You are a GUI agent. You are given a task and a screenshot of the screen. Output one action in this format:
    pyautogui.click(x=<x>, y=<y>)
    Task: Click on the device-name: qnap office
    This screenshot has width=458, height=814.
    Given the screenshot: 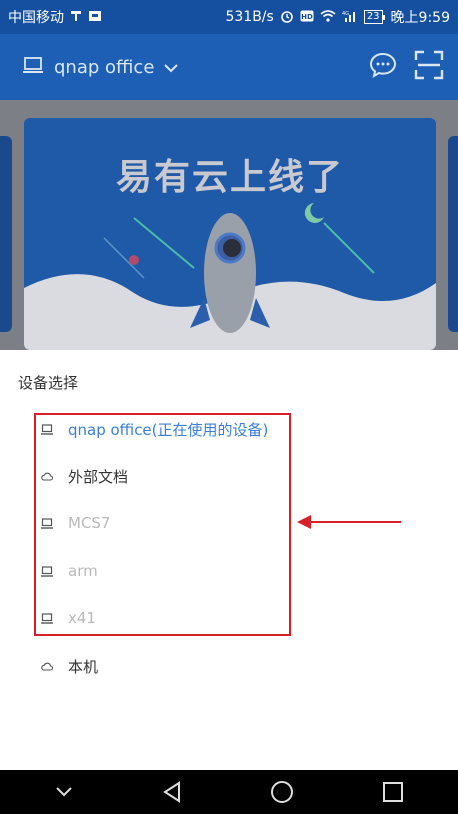 What is the action you would take?
    pyautogui.click(x=104, y=67)
    